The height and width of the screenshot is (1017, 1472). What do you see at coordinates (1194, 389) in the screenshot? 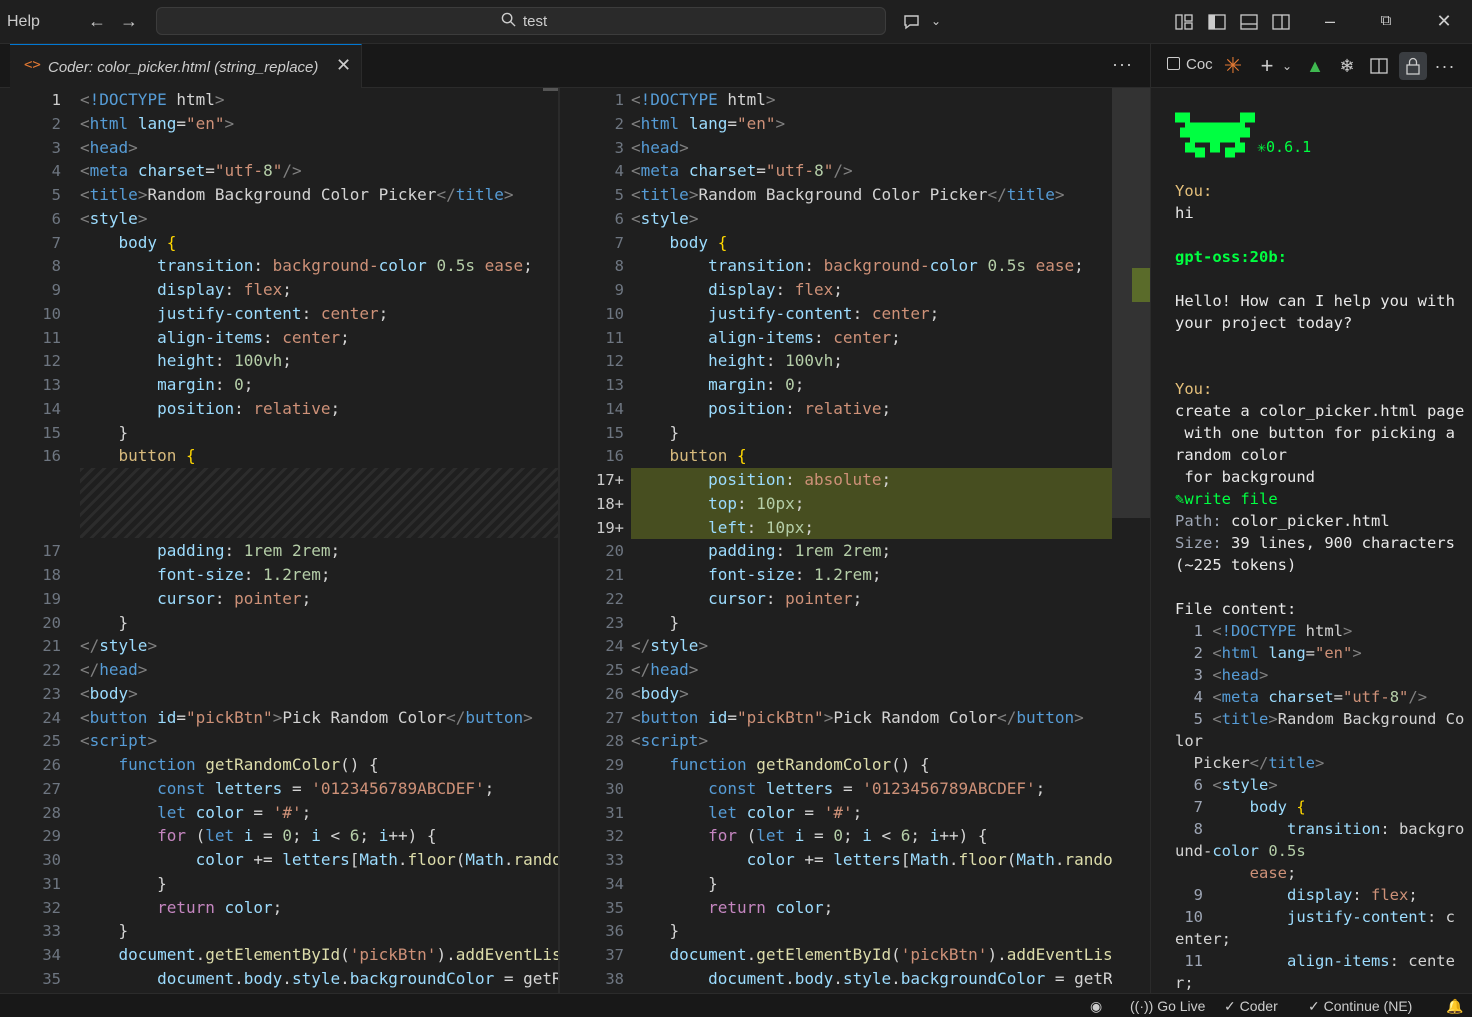
I see `user-label: You:` at bounding box center [1194, 389].